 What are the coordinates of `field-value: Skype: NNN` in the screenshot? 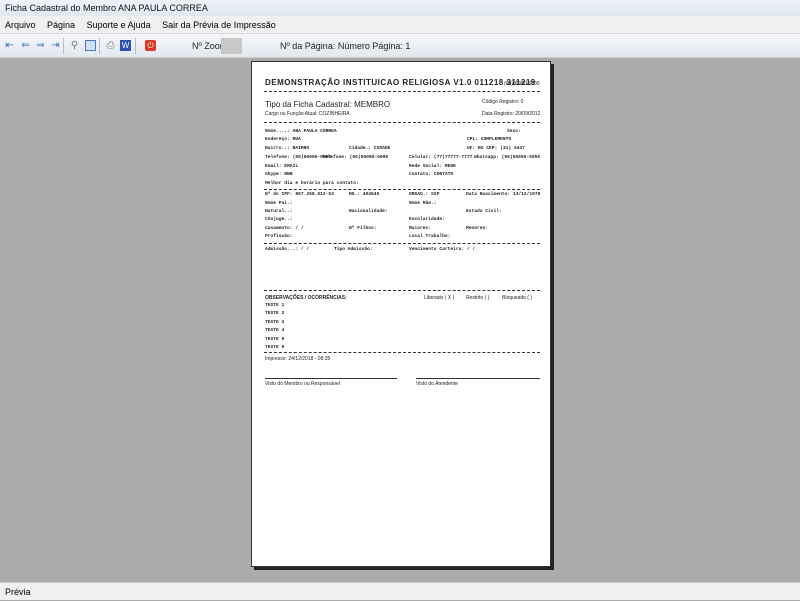 It's located at (279, 174).